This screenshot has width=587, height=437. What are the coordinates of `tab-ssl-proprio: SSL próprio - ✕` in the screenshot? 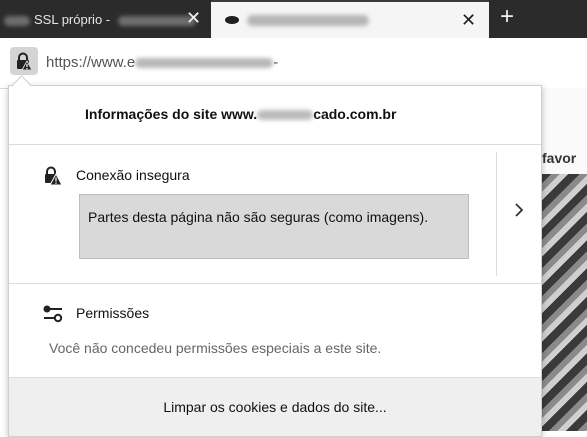 It's located at (104, 19).